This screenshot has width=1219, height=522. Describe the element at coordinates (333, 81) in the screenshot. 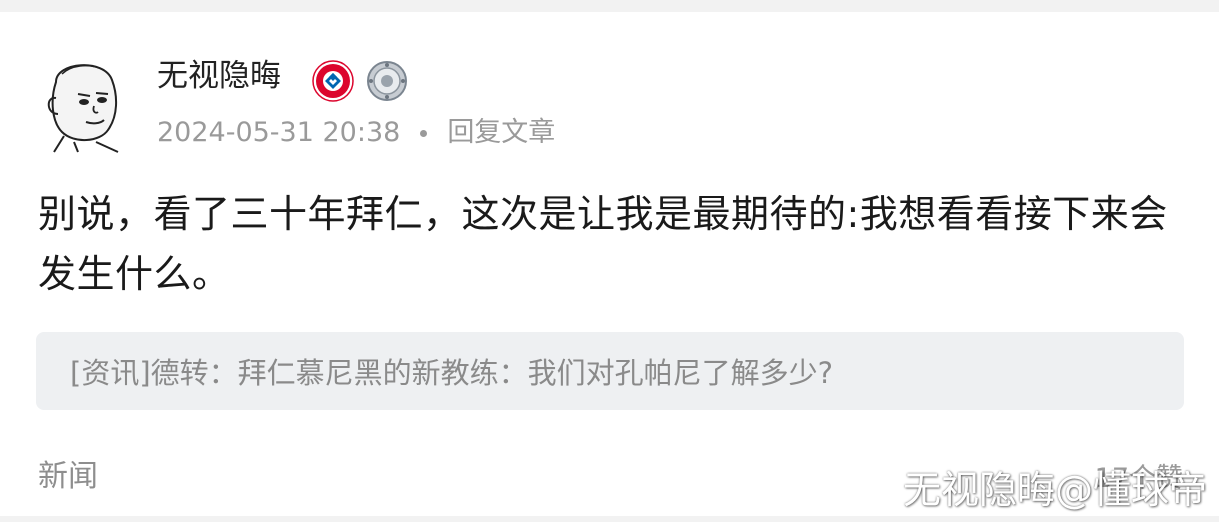

I see `fc-bayern-badge-icon` at that location.